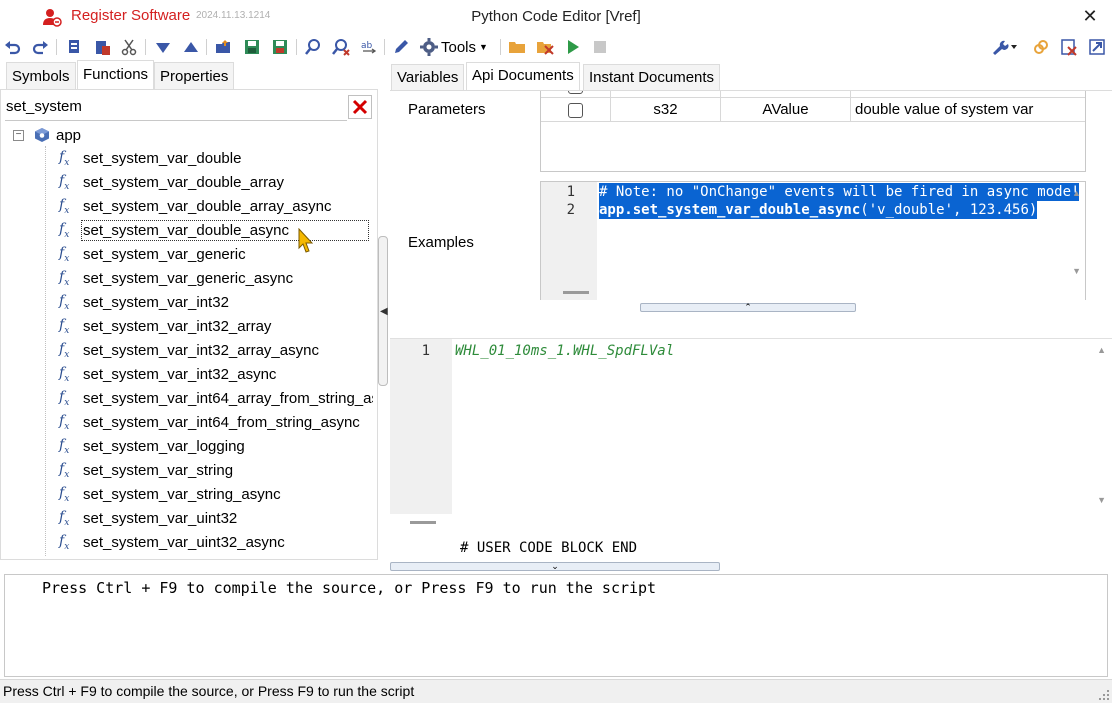 The image size is (1112, 703). Describe the element at coordinates (156, 302) in the screenshot. I see `tree-item-label: set_system_var_int32` at that location.